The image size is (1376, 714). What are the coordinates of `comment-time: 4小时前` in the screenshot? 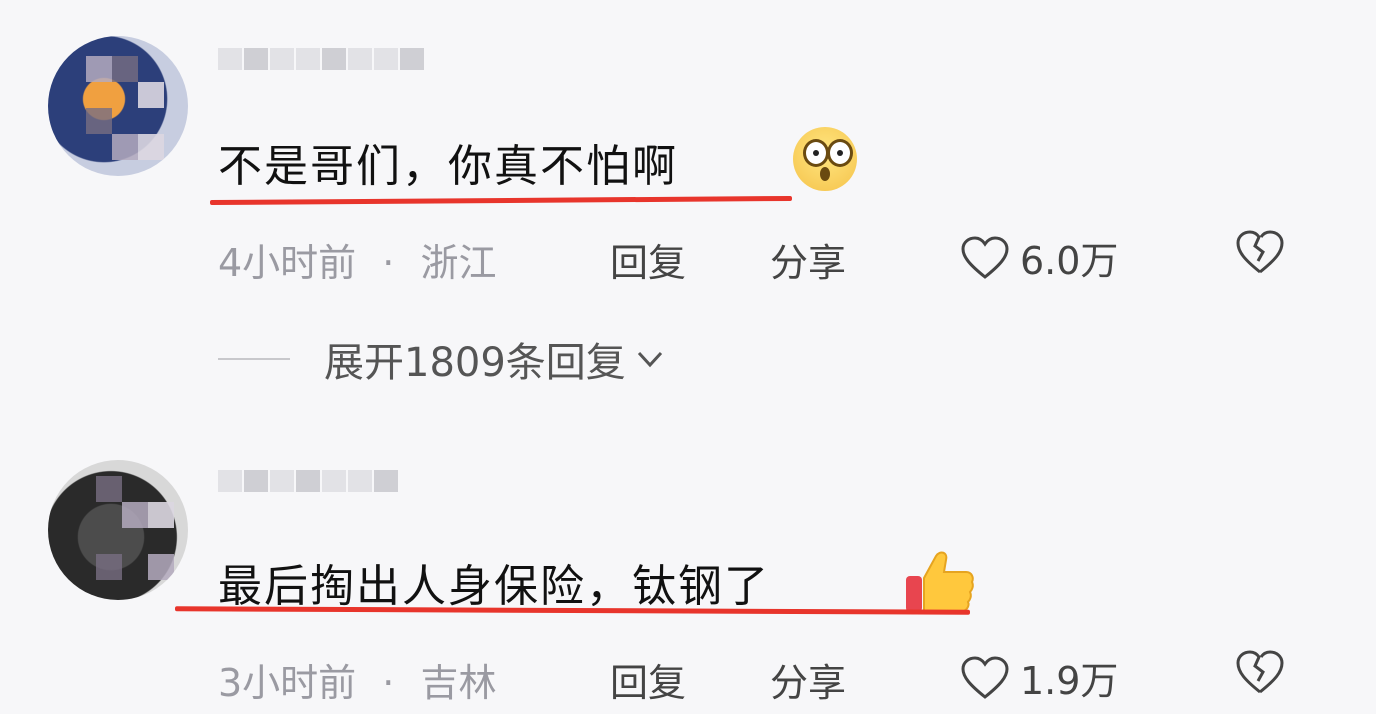 It's located at (287, 263).